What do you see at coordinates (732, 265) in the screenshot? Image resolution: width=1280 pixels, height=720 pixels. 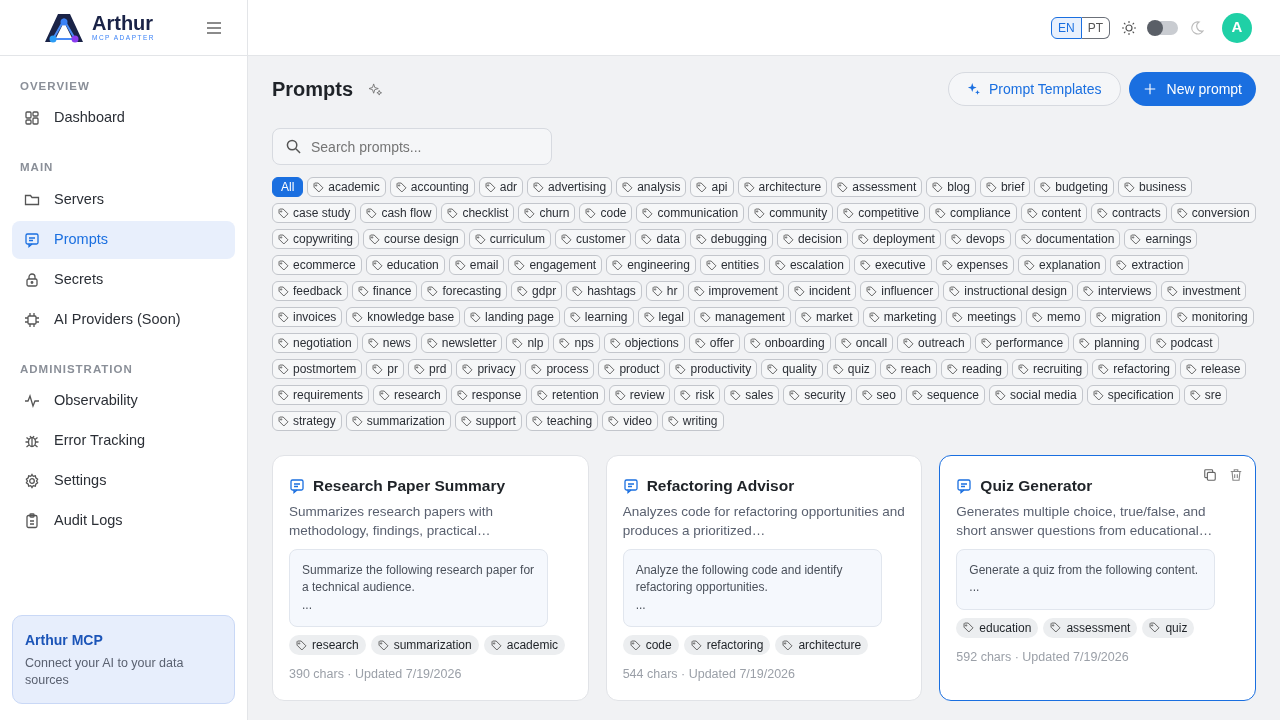 I see `tag-filter: entities` at bounding box center [732, 265].